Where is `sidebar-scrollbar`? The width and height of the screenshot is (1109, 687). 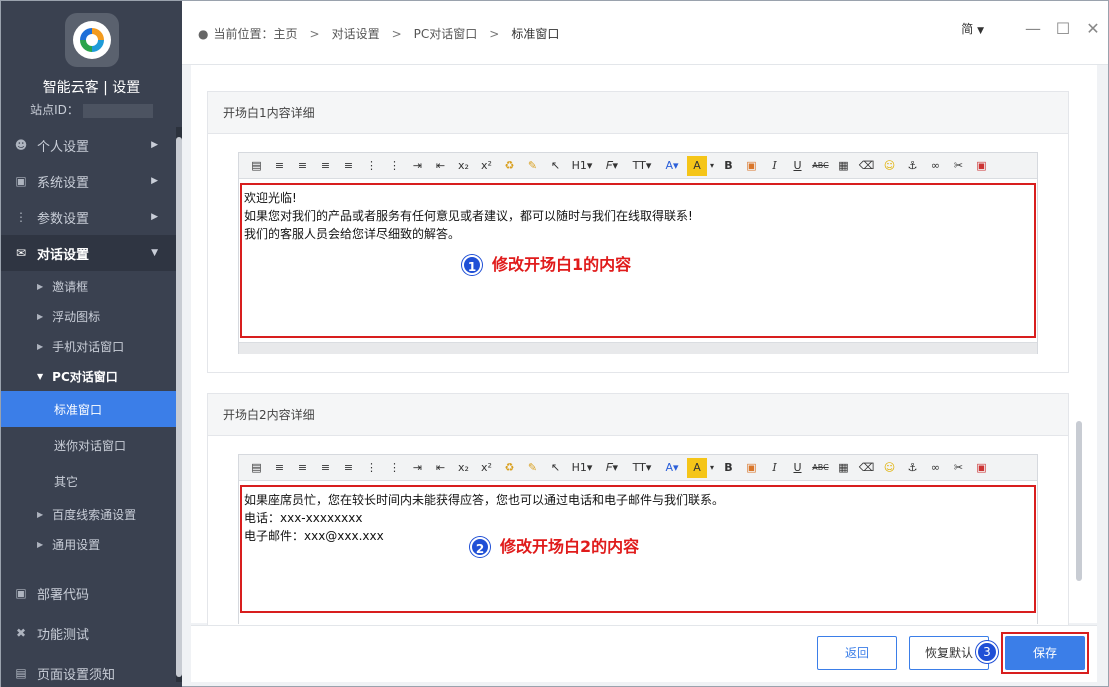
sidebar-scrollbar is located at coordinates (179, 404).